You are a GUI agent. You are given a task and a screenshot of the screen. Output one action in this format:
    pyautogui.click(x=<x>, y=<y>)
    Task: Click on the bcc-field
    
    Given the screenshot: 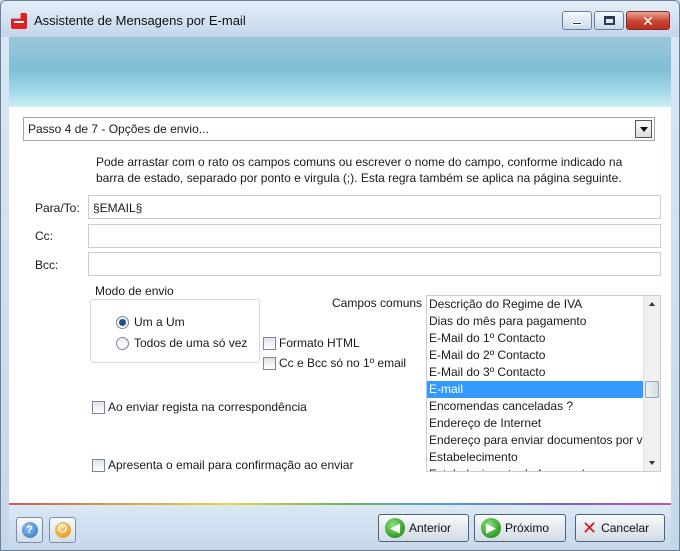 What is the action you would take?
    pyautogui.click(x=374, y=264)
    